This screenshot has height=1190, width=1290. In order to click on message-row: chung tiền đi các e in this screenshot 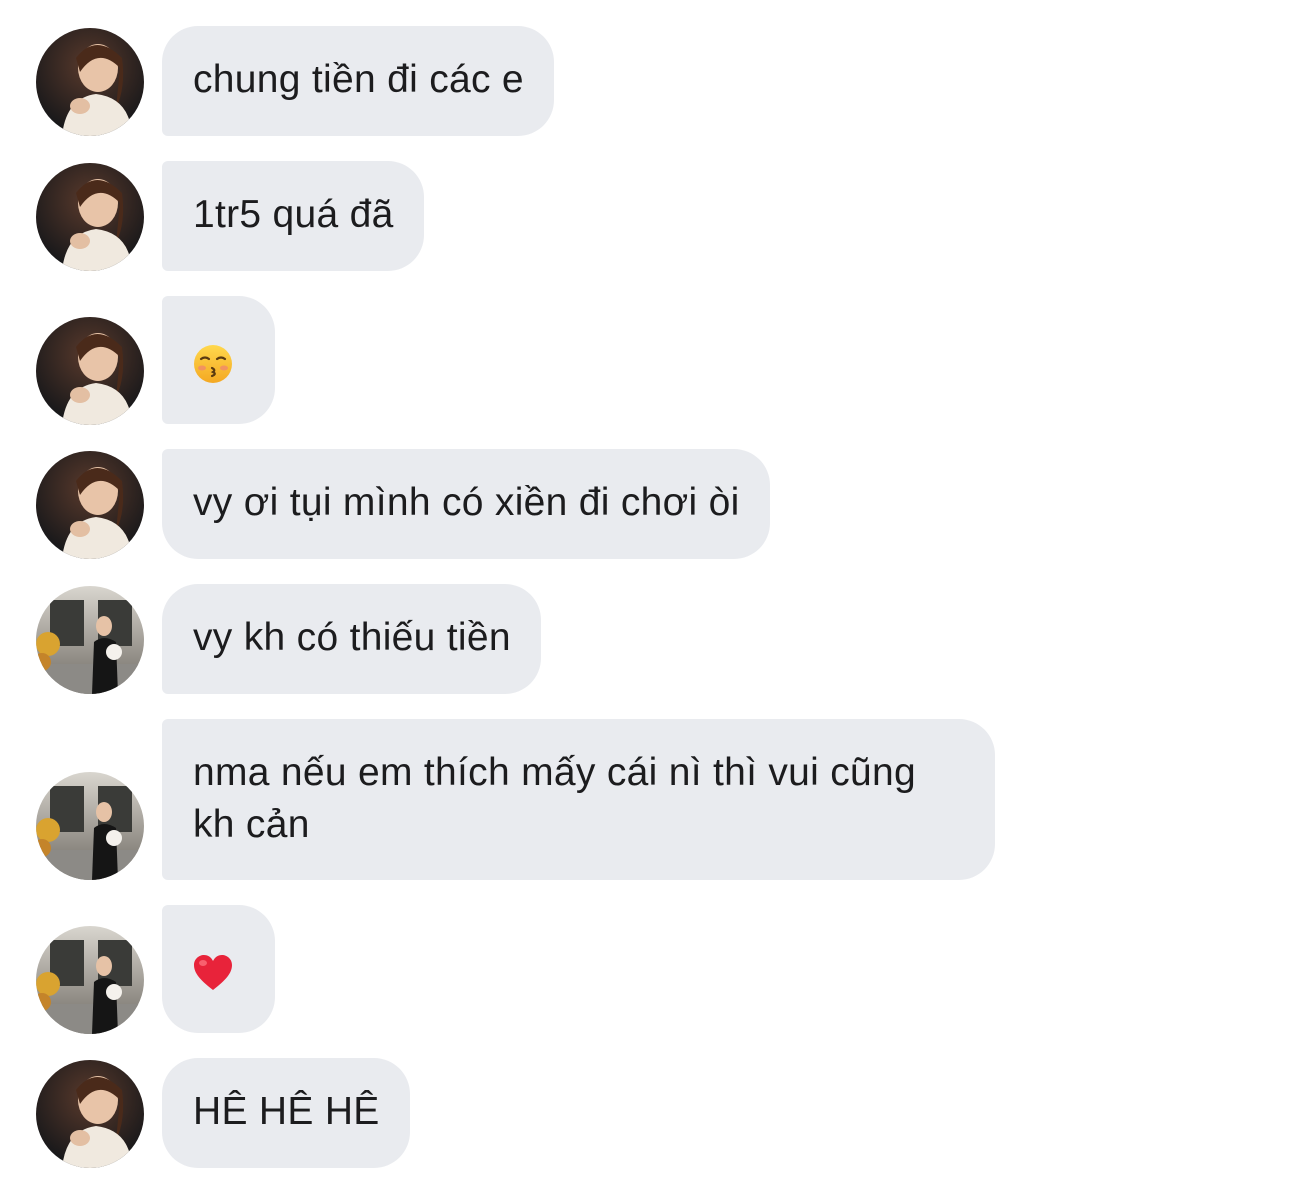, I will do `click(645, 81)`.